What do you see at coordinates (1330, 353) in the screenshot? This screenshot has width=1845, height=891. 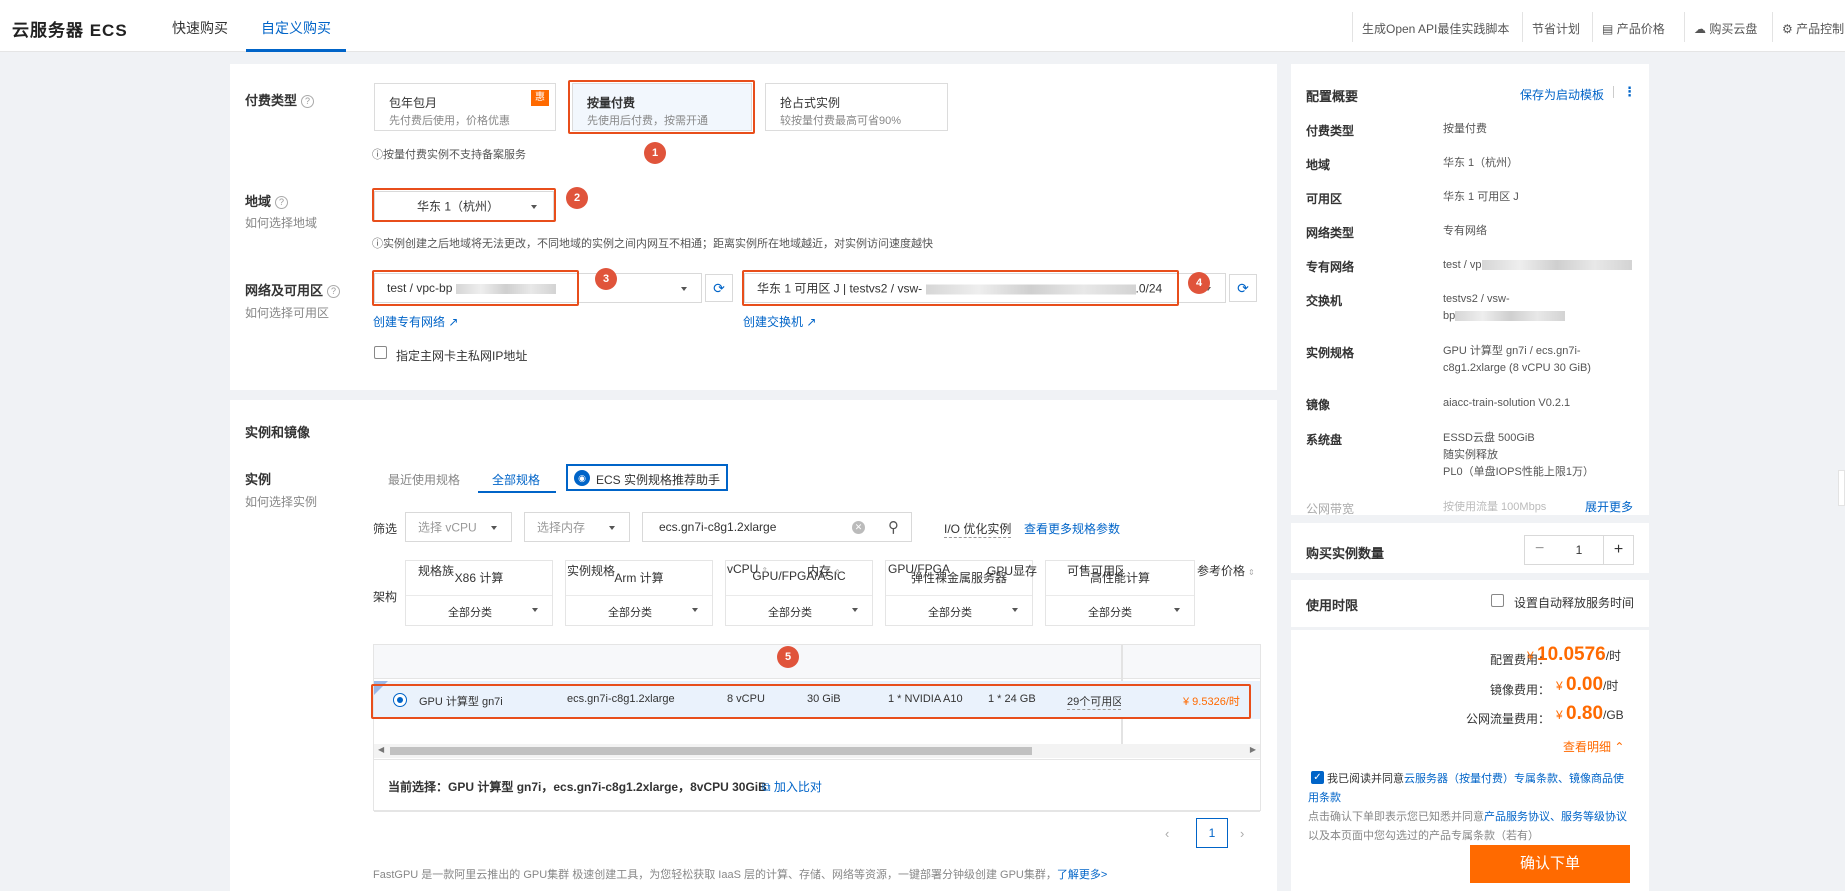 I see `summary-key: 实例规格` at bounding box center [1330, 353].